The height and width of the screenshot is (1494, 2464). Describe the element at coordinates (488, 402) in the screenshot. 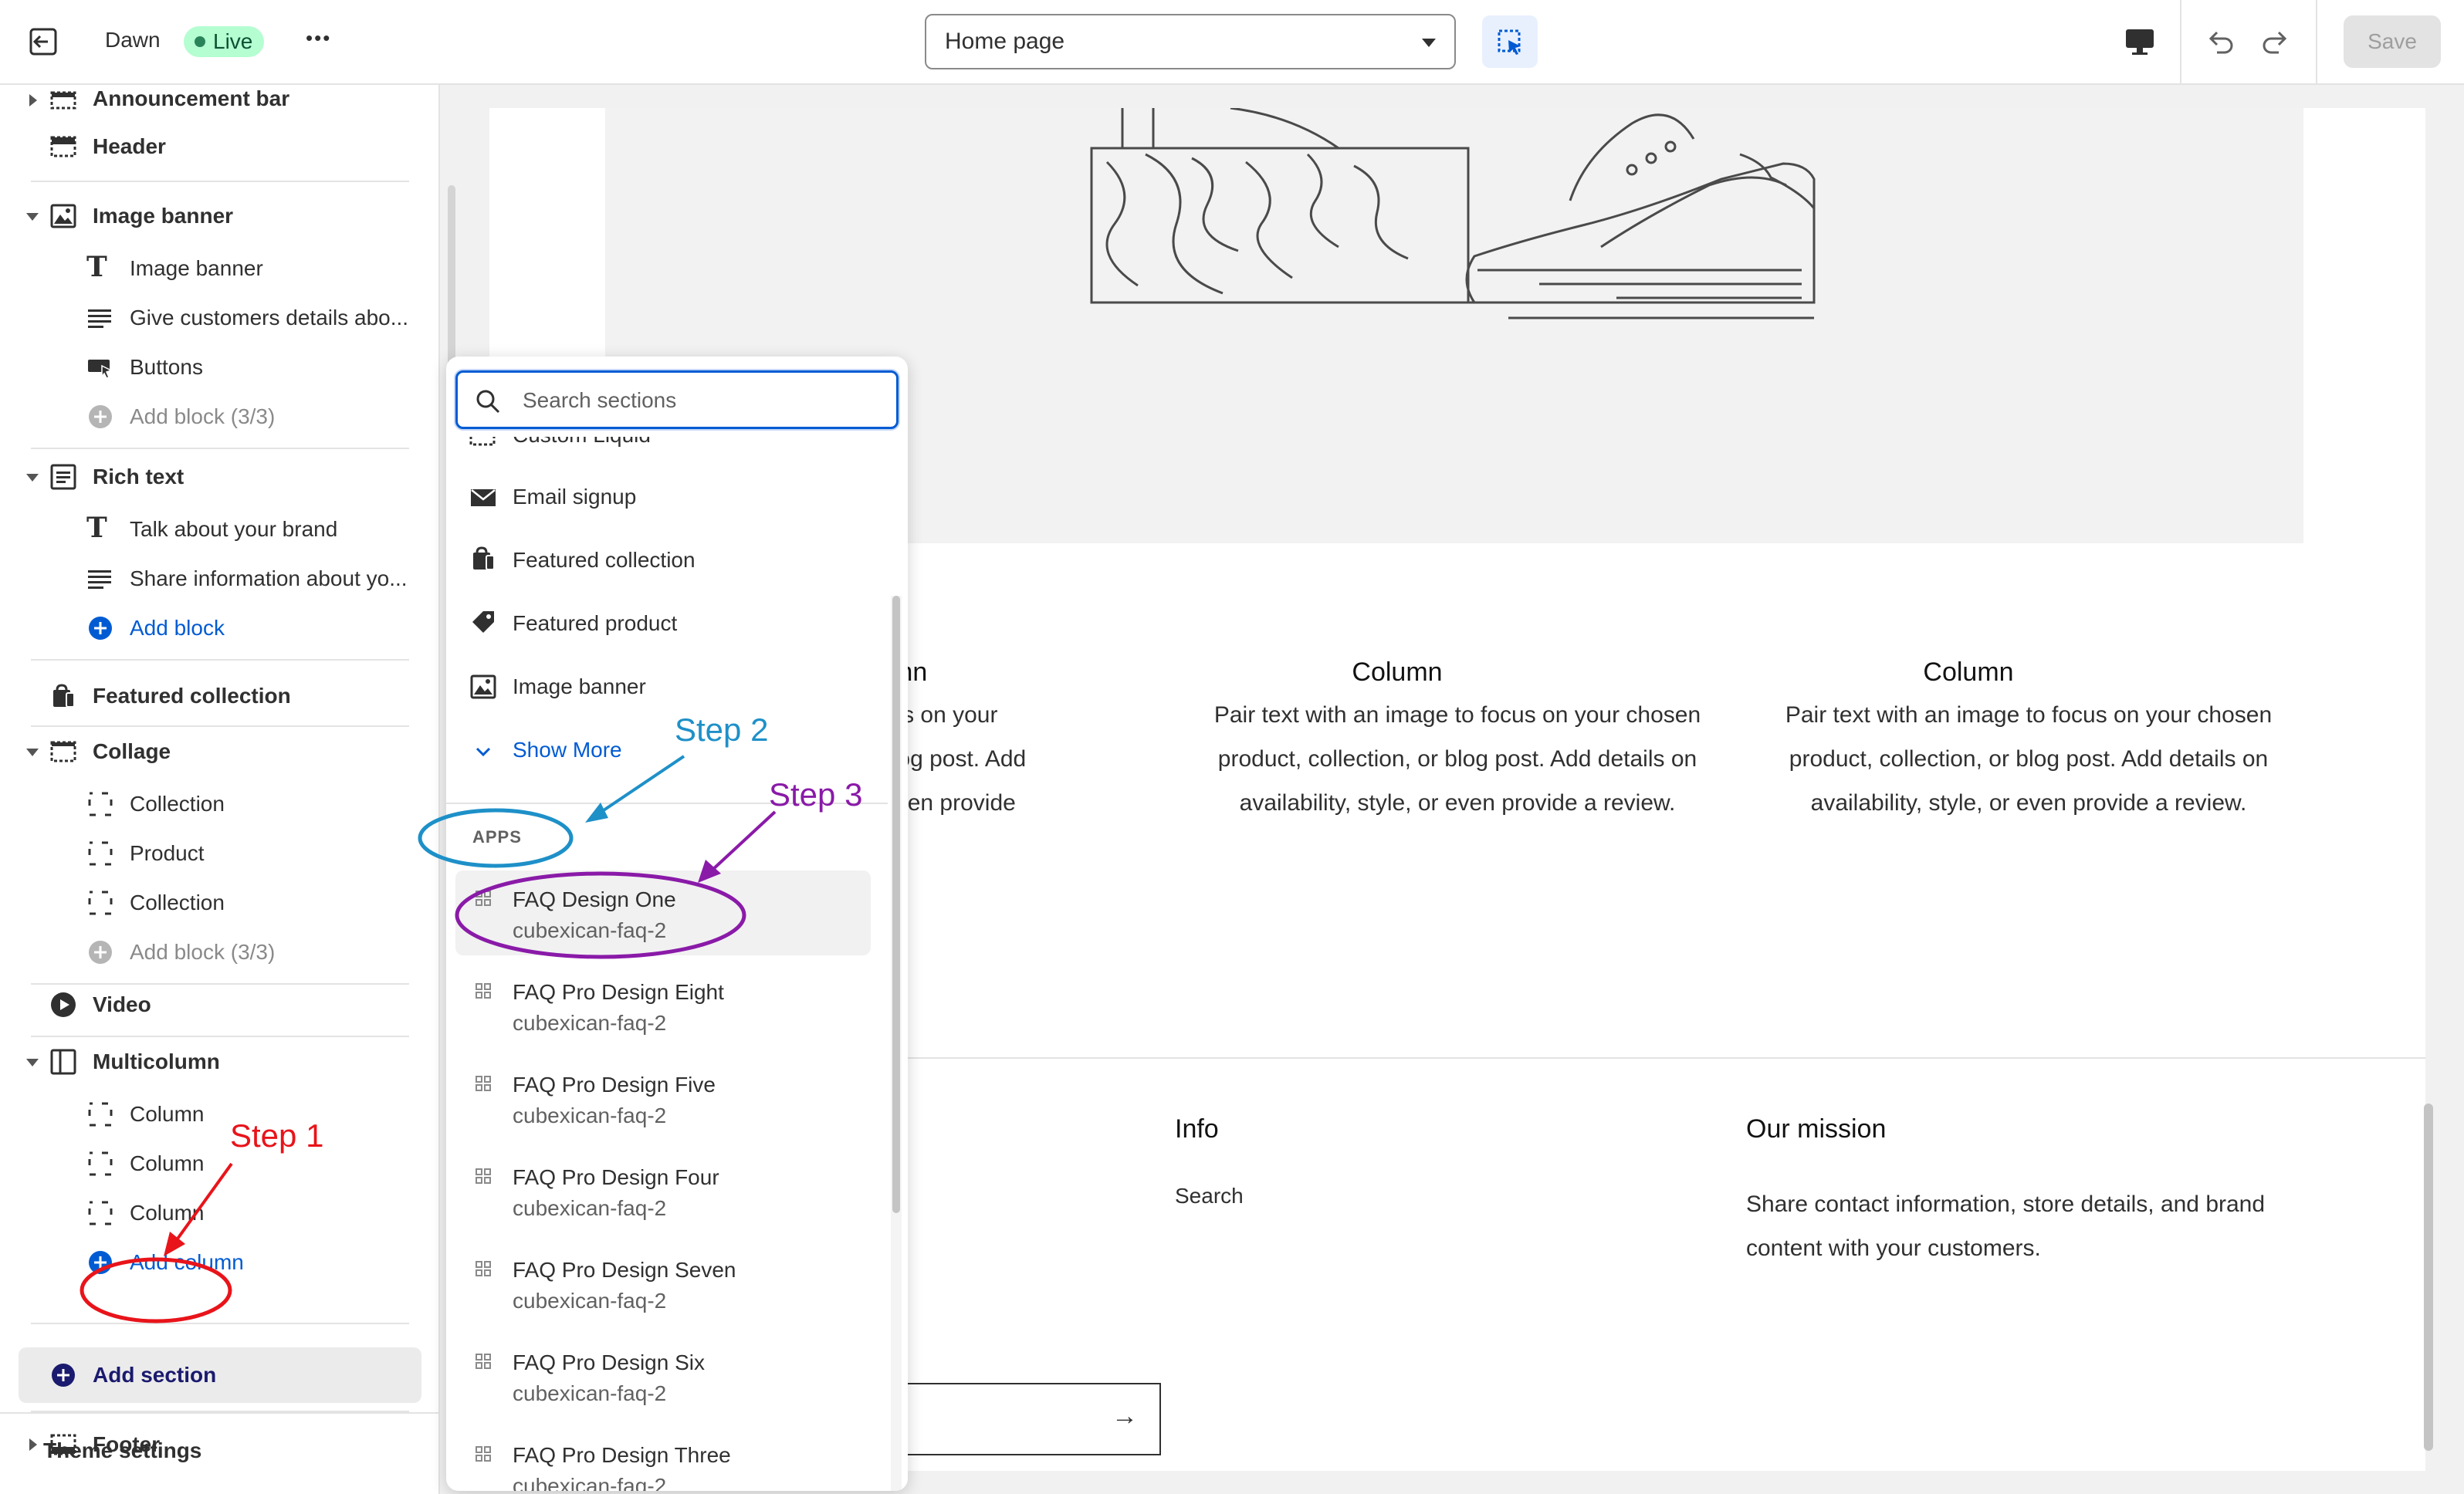

I see `search-icon` at that location.